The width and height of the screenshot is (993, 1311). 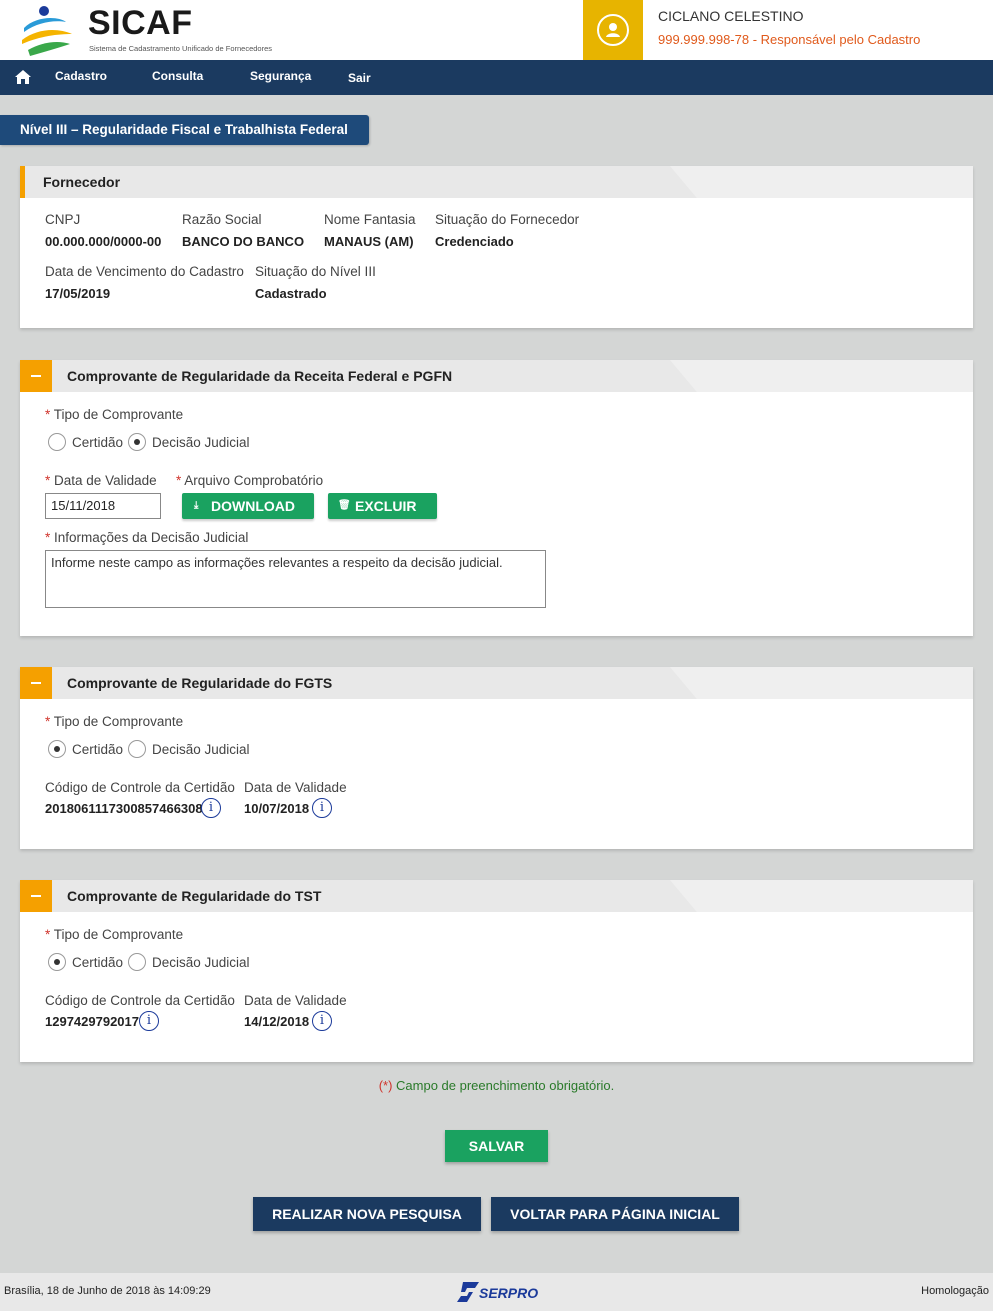 What do you see at coordinates (57, 749) in the screenshot?
I see `fgts-radio-certidao` at bounding box center [57, 749].